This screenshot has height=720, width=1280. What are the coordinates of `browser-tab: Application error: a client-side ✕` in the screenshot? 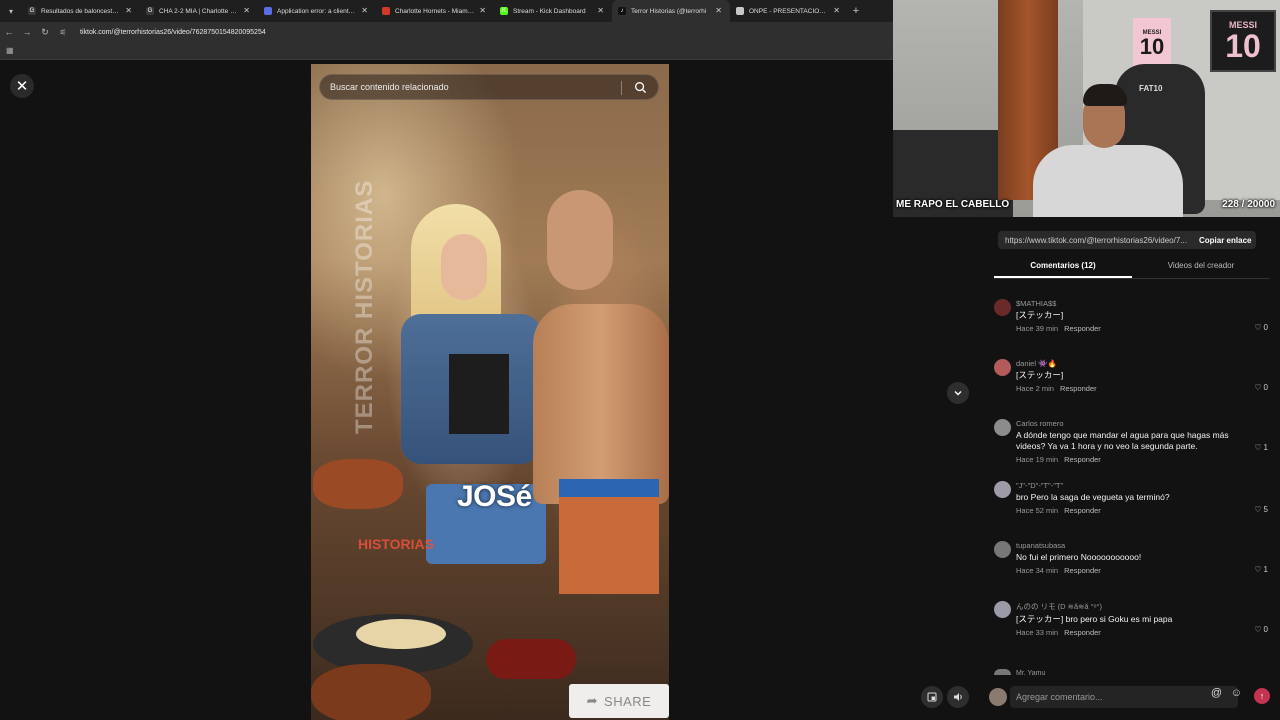 It's located at (317, 11).